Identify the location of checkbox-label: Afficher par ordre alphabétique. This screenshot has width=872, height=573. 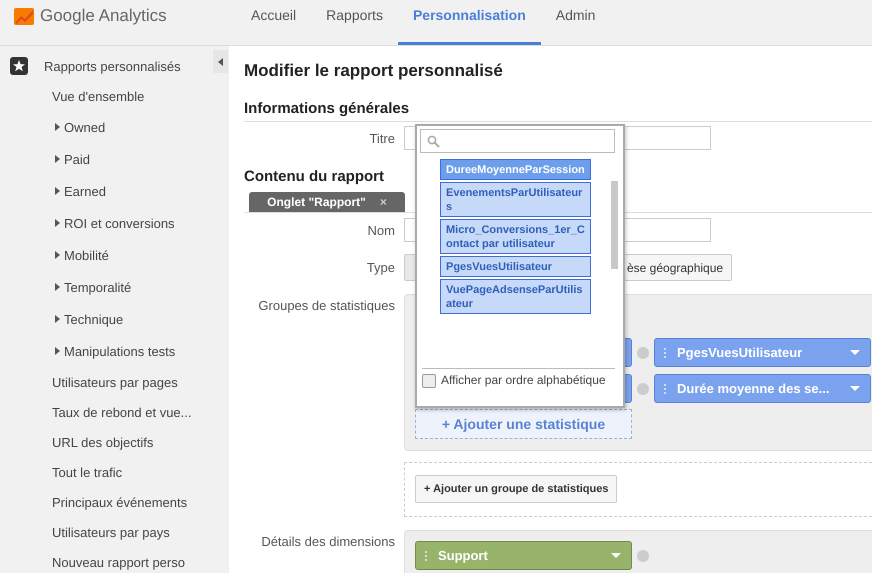
(523, 380).